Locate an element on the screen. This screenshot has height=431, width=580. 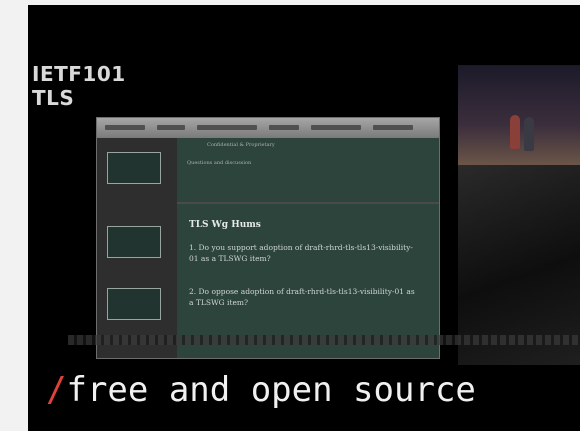
caption-slash: / is located at coordinates (56, 390).